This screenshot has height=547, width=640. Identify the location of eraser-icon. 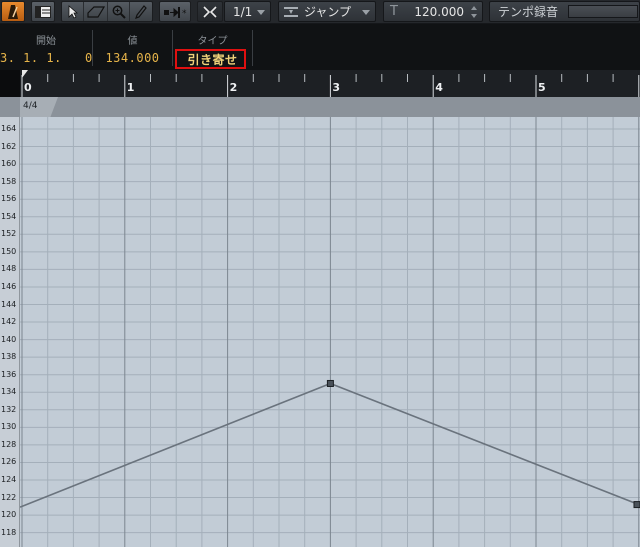
(95, 11).